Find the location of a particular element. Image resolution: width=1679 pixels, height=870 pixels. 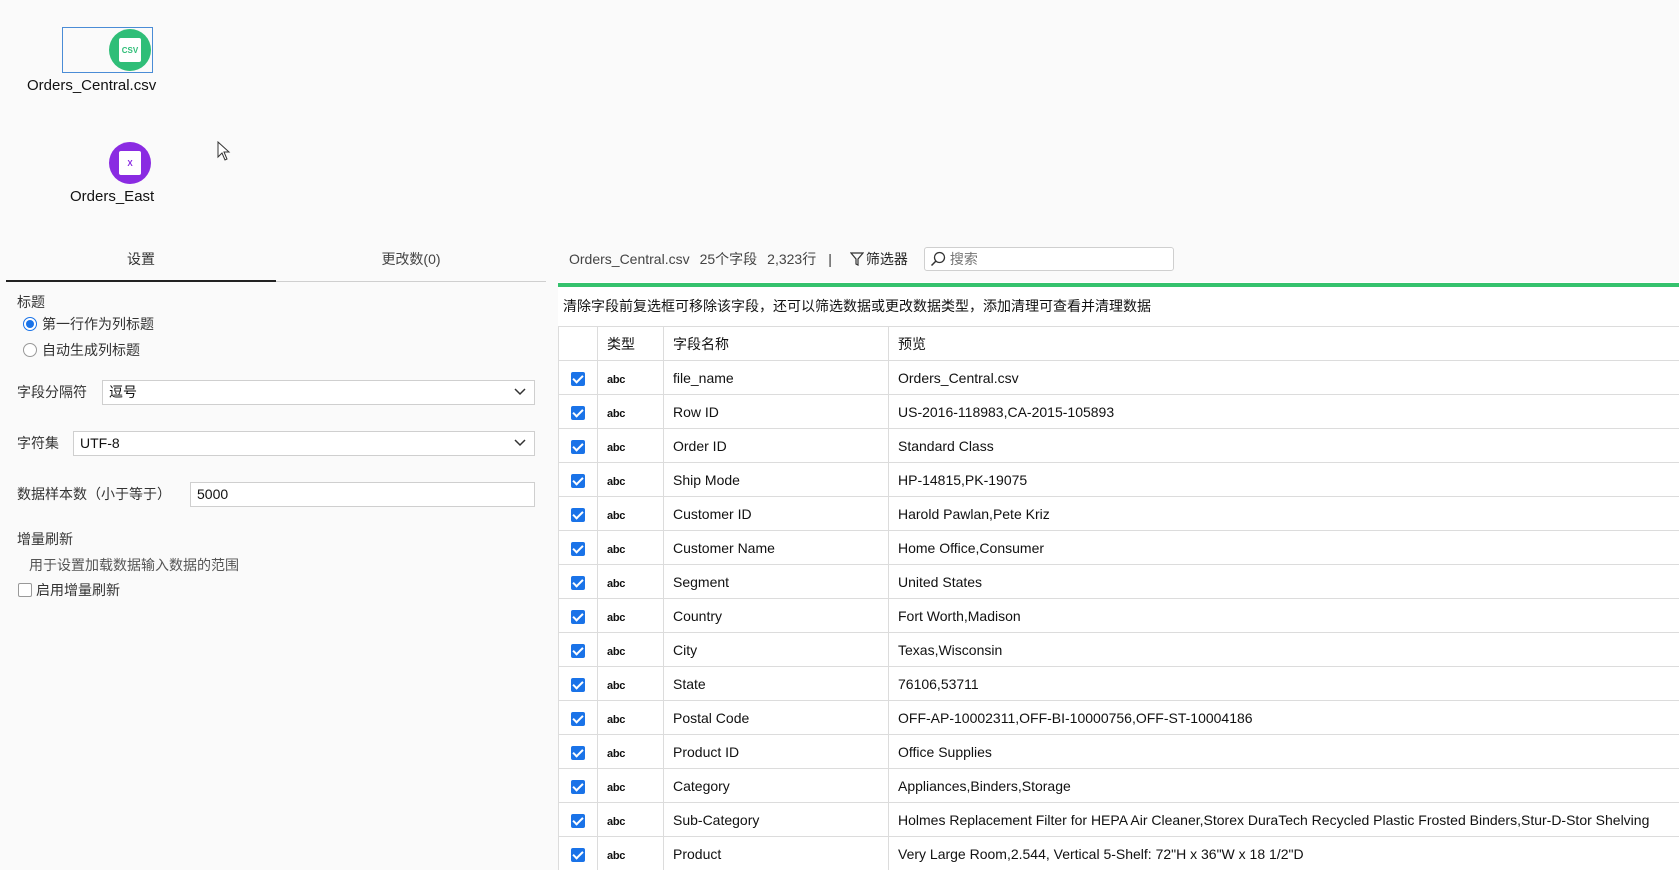

table-row: abc Country Fort Worth,Madison is located at coordinates (1118, 615).